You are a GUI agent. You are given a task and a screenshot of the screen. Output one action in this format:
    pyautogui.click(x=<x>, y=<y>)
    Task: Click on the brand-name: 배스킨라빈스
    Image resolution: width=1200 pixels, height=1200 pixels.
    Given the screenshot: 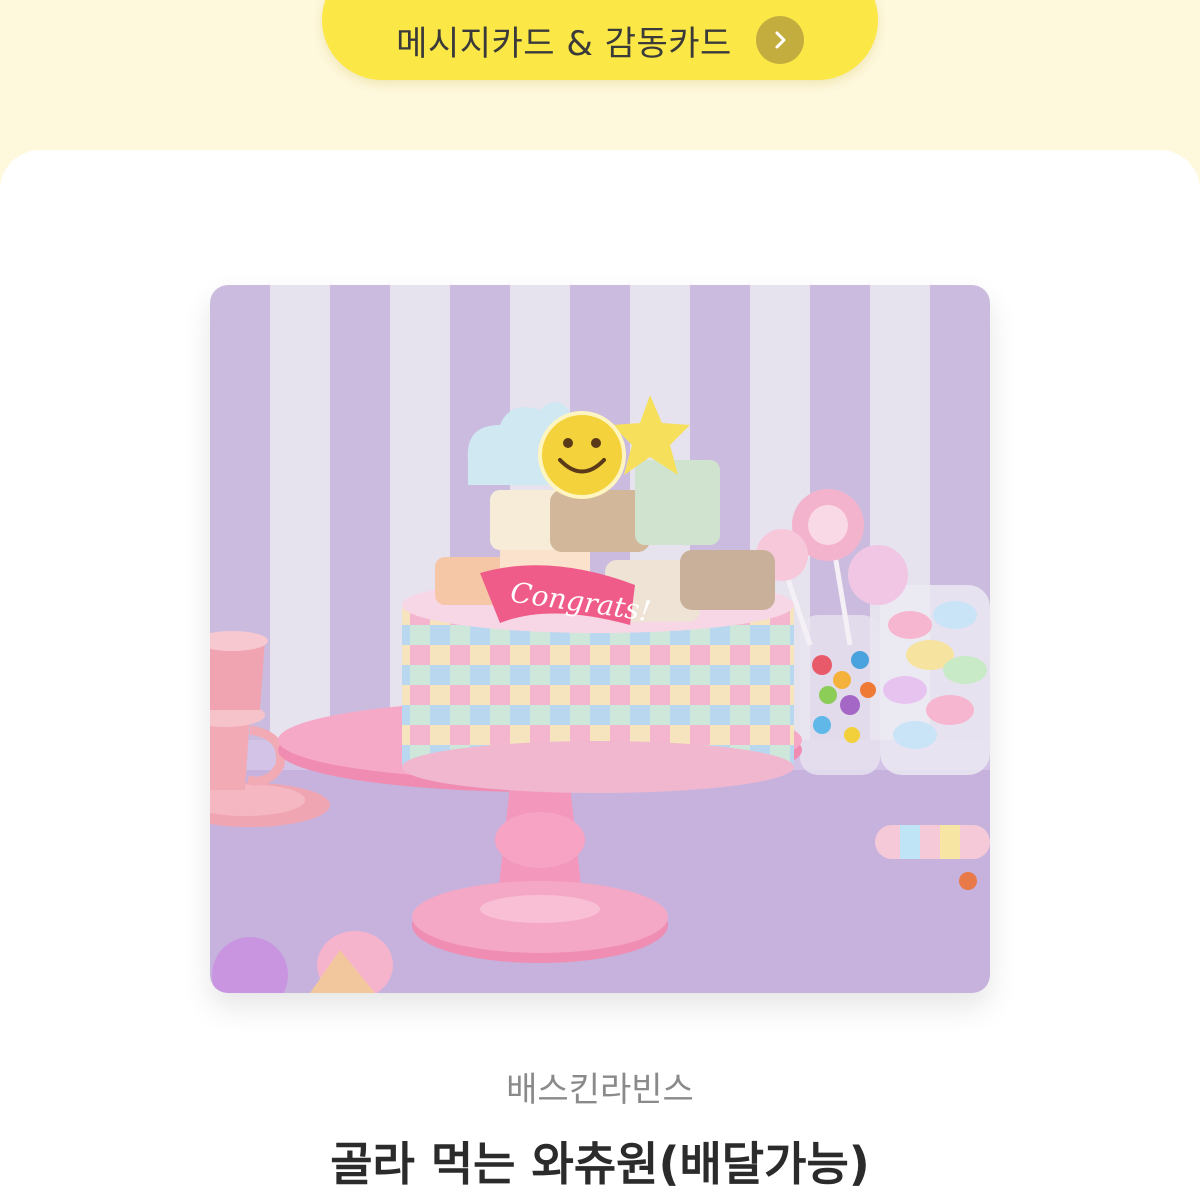 What is the action you would take?
    pyautogui.click(x=600, y=1090)
    